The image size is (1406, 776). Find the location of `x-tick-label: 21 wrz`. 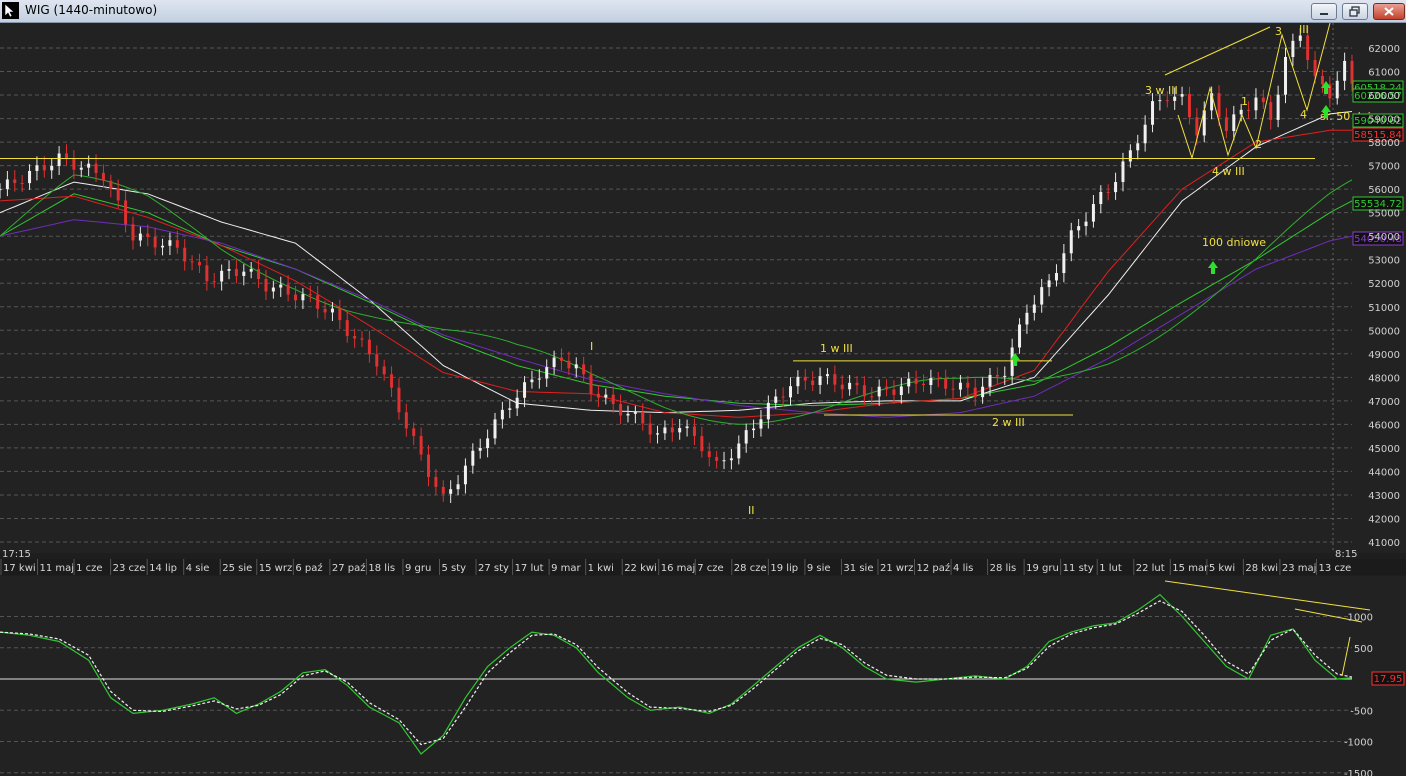

x-tick-label: 21 wrz is located at coordinates (896, 568).